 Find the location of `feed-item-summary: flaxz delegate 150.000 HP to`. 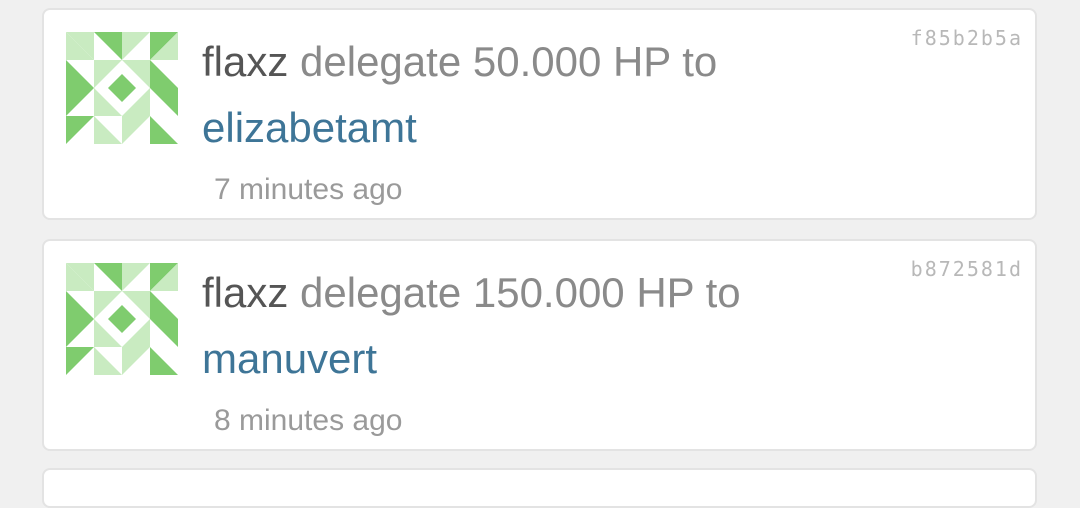

feed-item-summary: flaxz delegate 150.000 HP to is located at coordinates (471, 293).